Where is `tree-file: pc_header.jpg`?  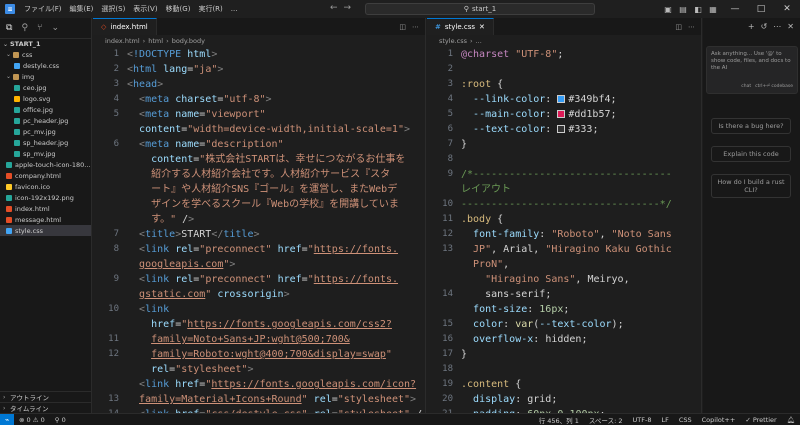
tree-file: pc_header.jpg is located at coordinates (45, 120).